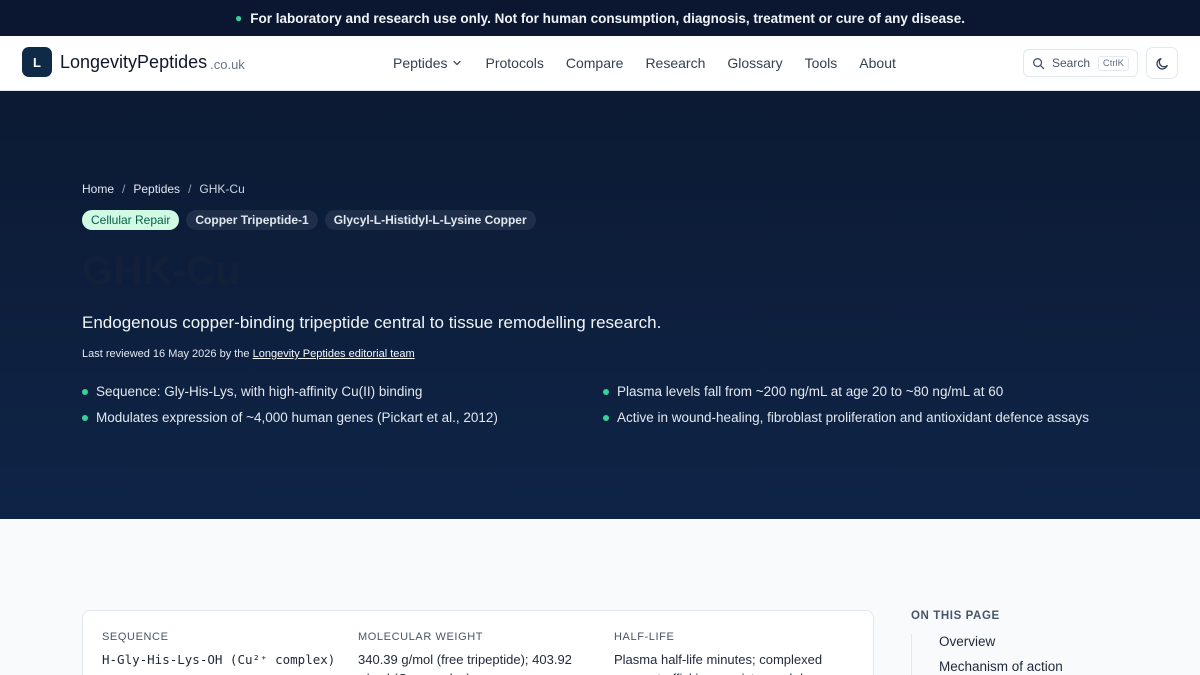 The width and height of the screenshot is (1200, 675). Describe the element at coordinates (1039, 63) in the screenshot. I see `search-icon` at that location.